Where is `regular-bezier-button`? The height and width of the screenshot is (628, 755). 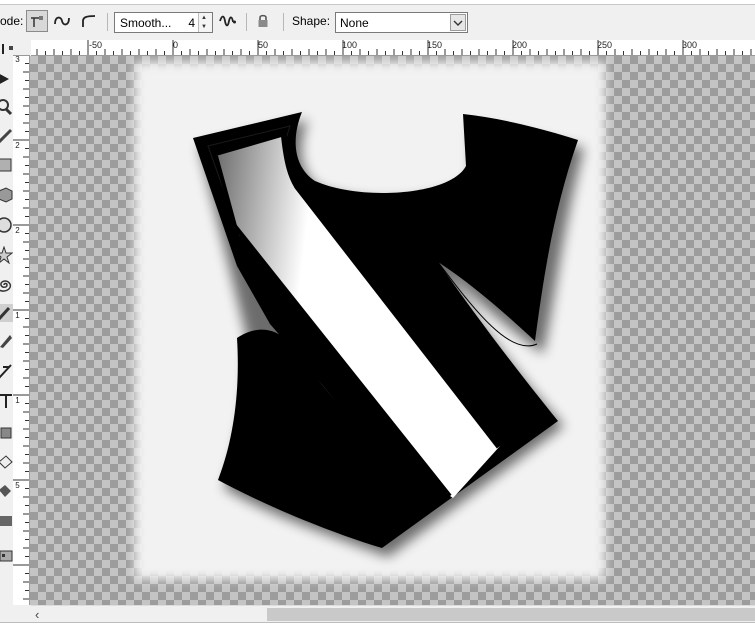 regular-bezier-button is located at coordinates (37, 21).